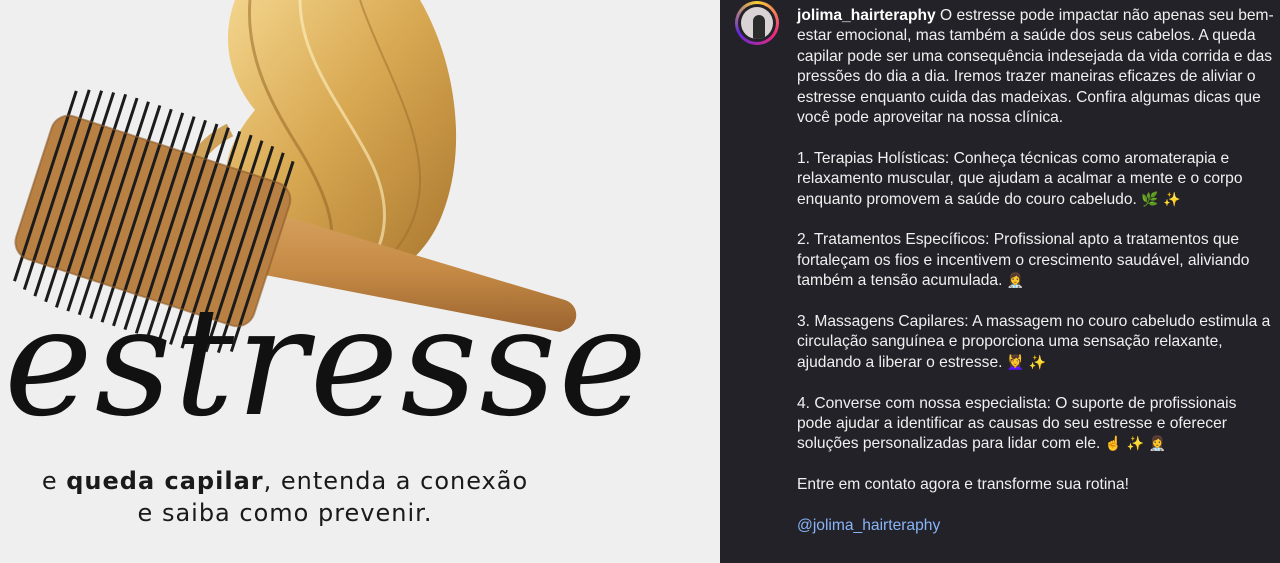 Image resolution: width=1280 pixels, height=563 pixels. What do you see at coordinates (54, 481) in the screenshot?
I see `tagline-prefix: e` at bounding box center [54, 481].